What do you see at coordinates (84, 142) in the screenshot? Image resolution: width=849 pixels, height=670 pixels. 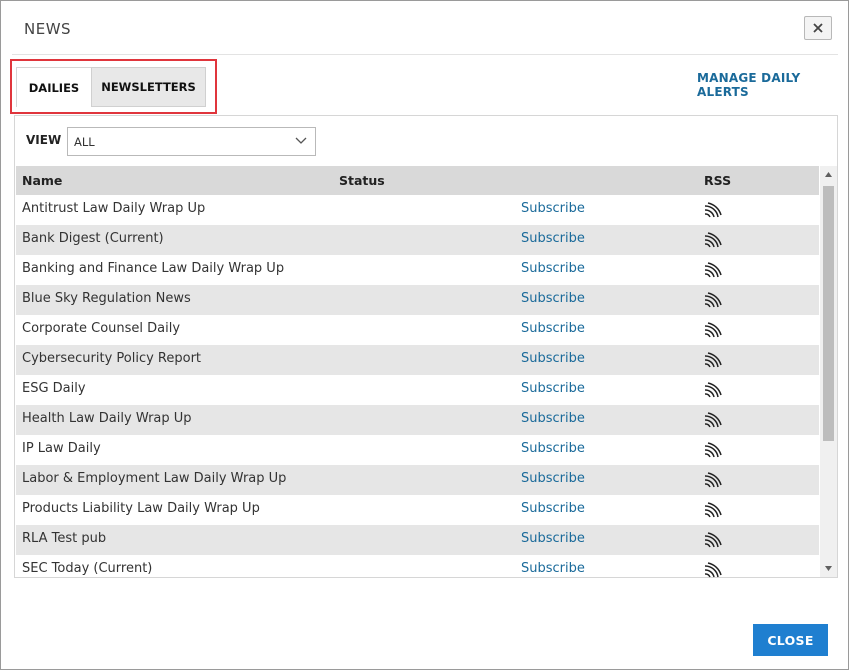 I see `view-select-value: ALL` at bounding box center [84, 142].